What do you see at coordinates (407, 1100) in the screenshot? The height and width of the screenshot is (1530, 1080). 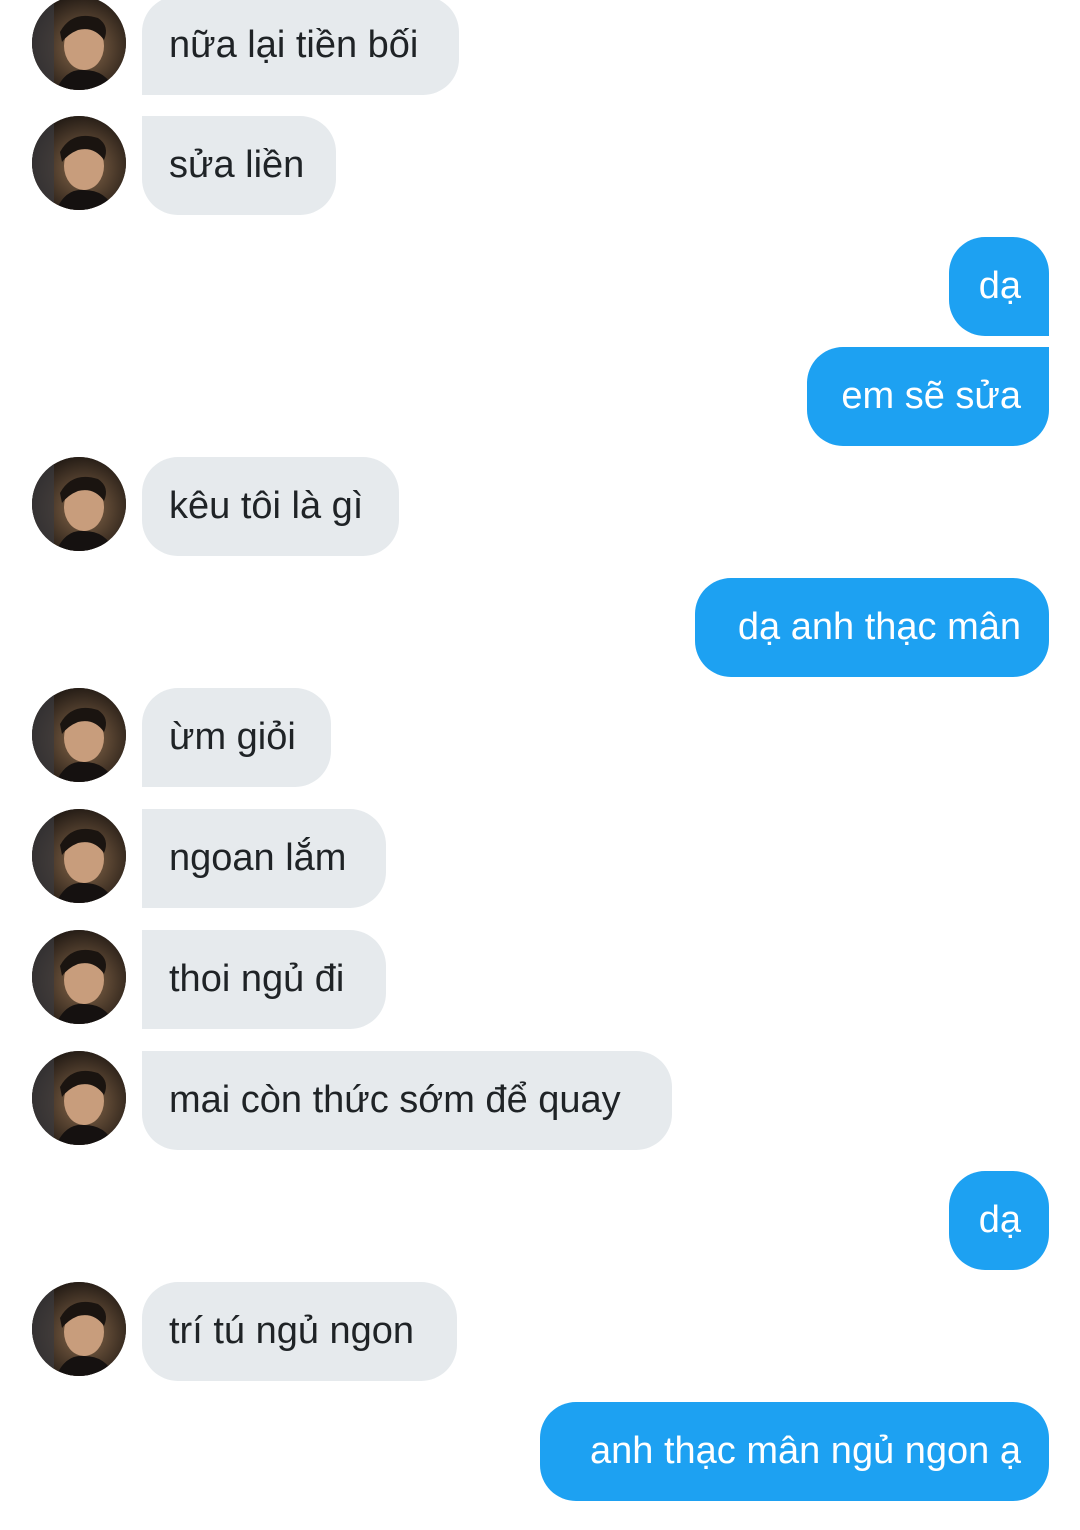 I see `incoming-message-bubble: mai còn thức sớm để quay` at bounding box center [407, 1100].